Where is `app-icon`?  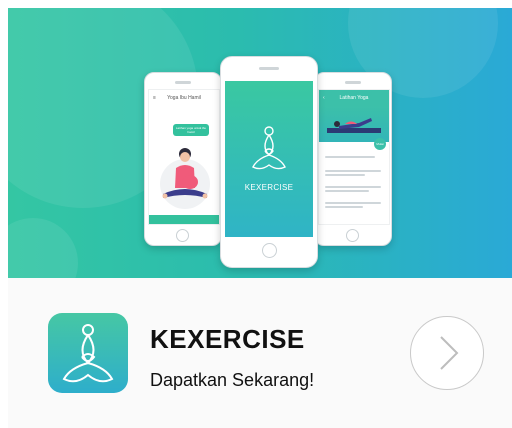
app-icon is located at coordinates (88, 353).